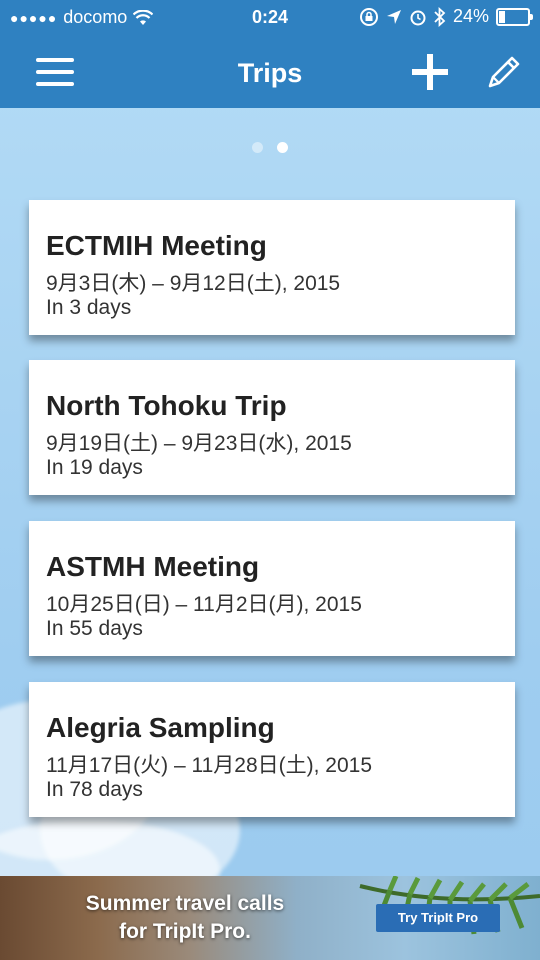 This screenshot has width=540, height=960. I want to click on trip-countdown: In 78 days, so click(94, 789).